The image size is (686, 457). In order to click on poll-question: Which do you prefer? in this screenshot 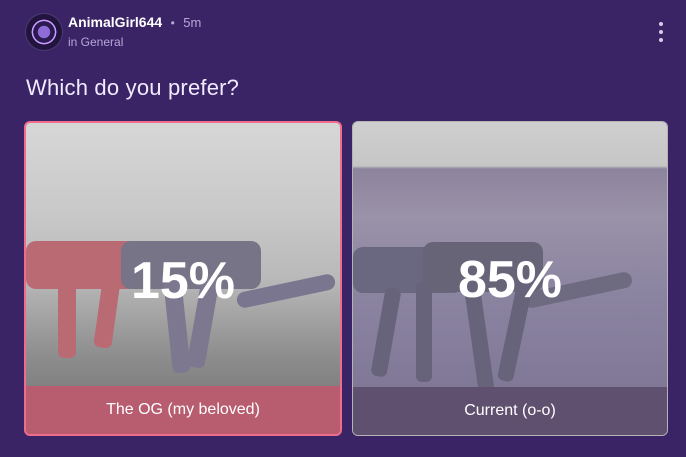, I will do `click(133, 87)`.